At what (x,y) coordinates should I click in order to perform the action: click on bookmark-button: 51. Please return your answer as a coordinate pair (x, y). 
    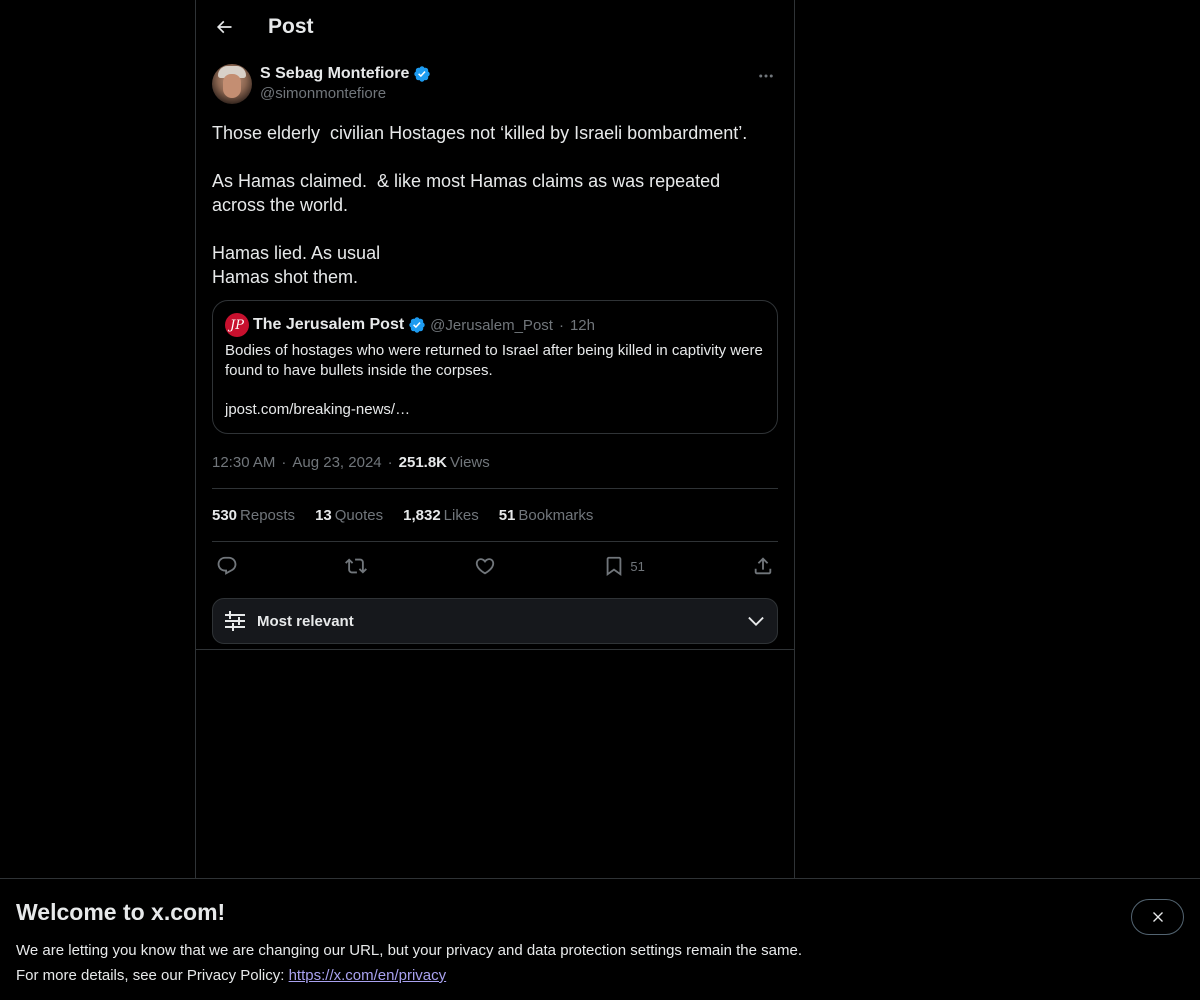
    Looking at the image, I should click on (624, 566).